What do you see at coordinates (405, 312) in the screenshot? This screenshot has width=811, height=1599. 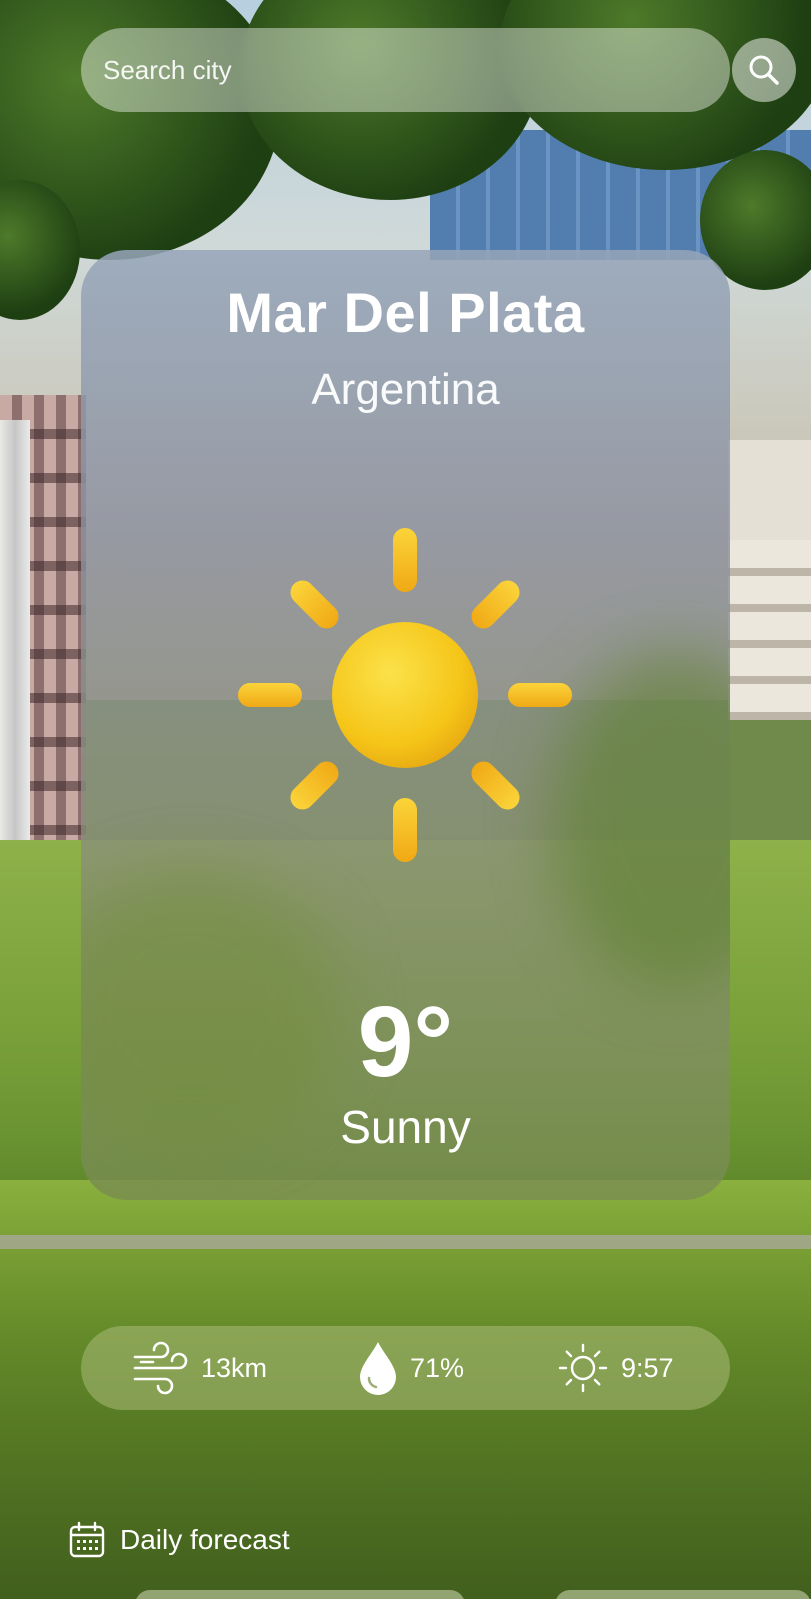 I see `city-name: Mar Del Plata` at bounding box center [405, 312].